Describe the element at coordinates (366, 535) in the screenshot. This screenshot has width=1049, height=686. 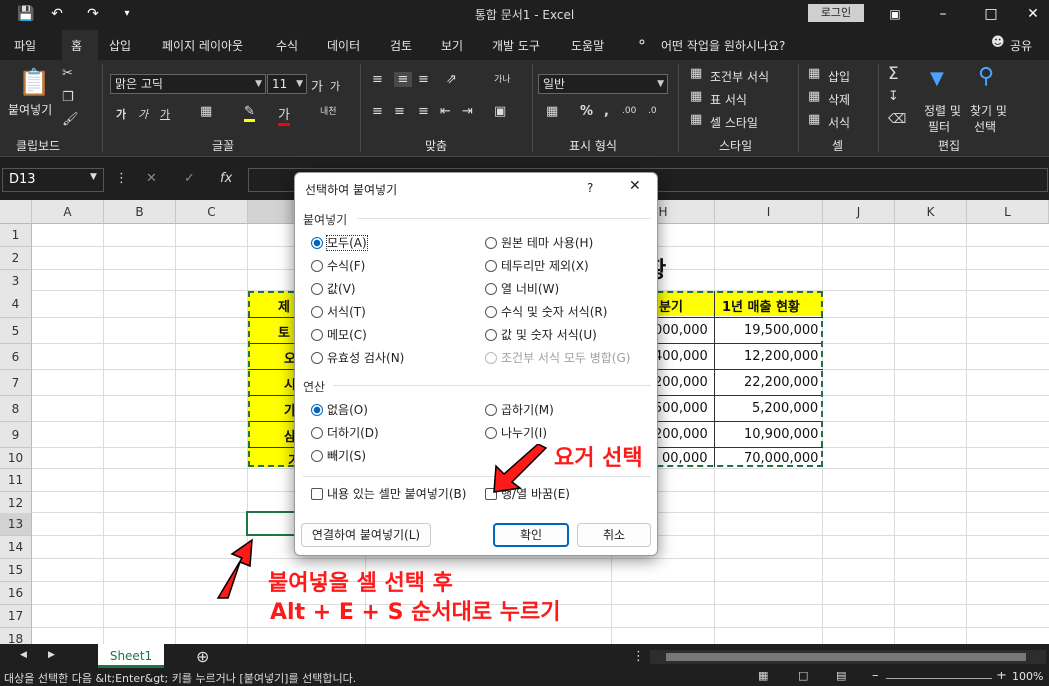
I see `paste-link-button: 연결하여 붙여넣기(L)` at that location.